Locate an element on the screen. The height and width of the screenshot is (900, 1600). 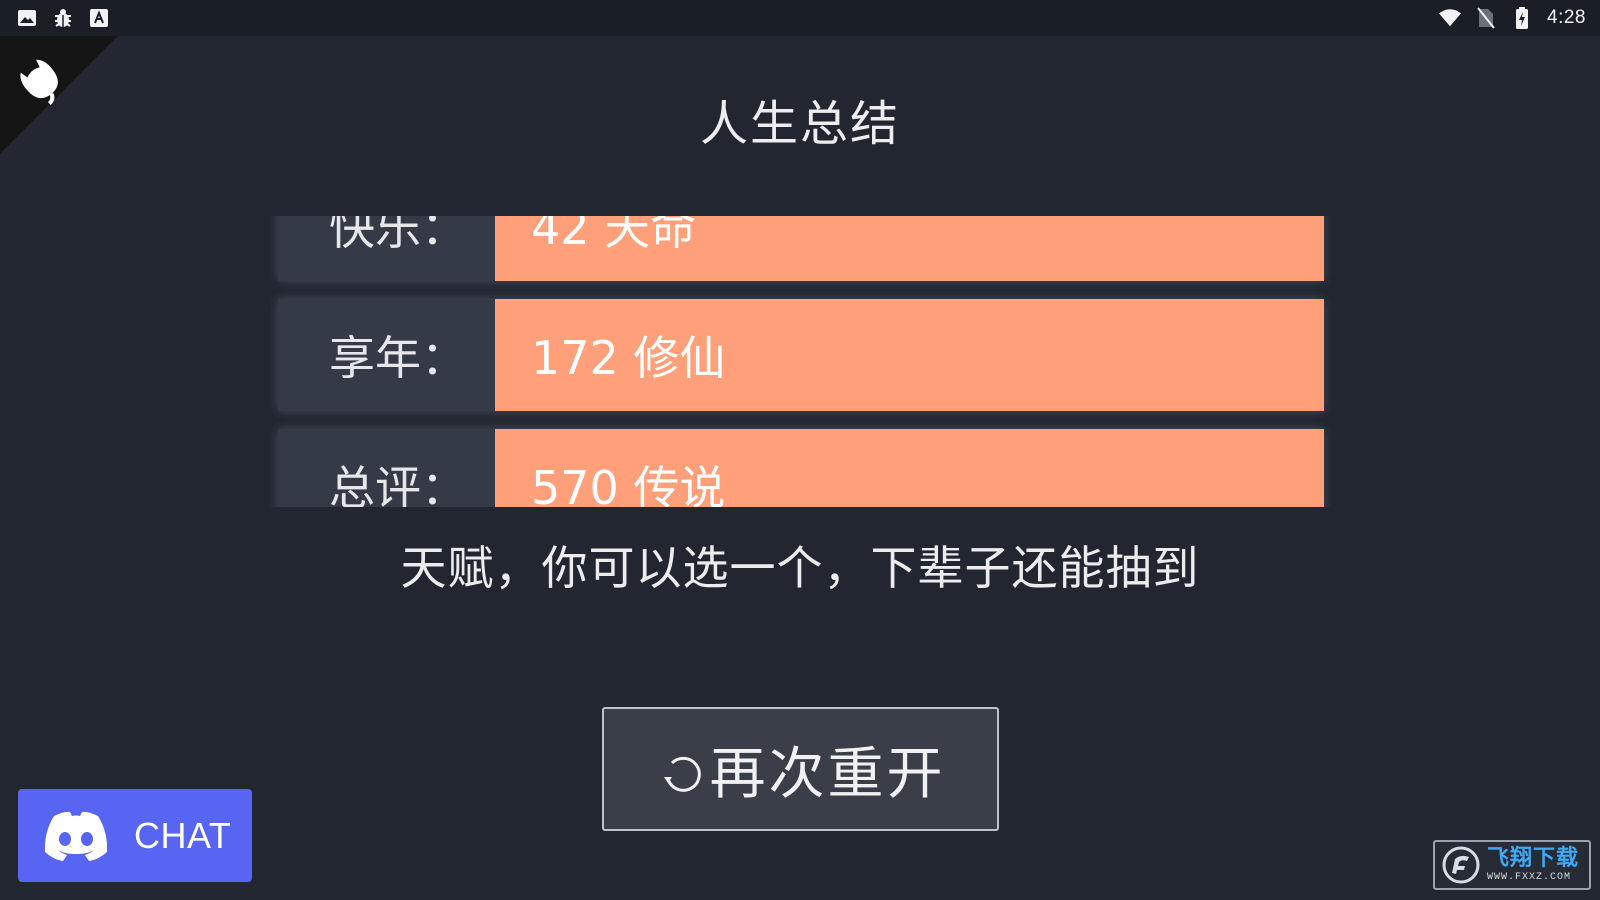
bug-icon is located at coordinates (63, 18).